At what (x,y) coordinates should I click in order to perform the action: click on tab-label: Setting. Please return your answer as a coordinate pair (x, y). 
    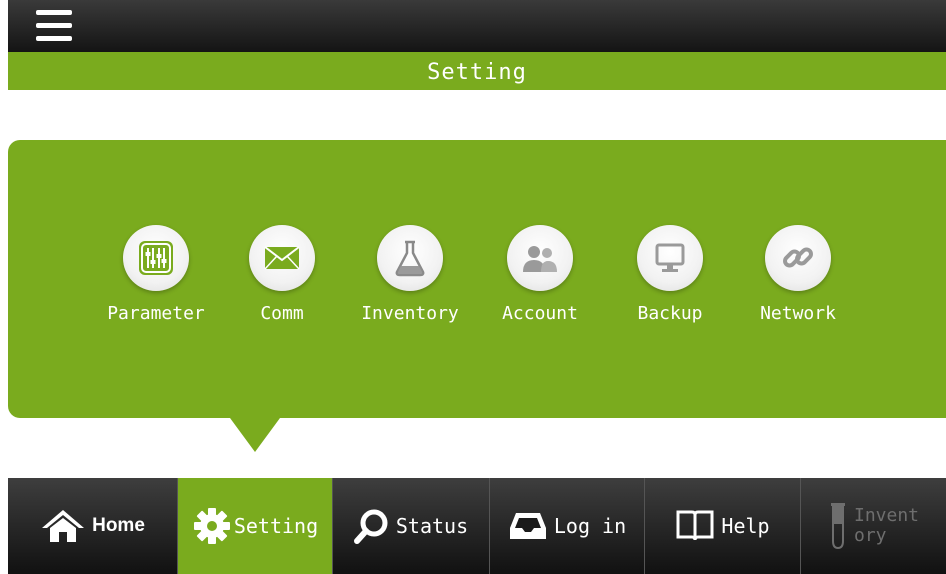
    Looking at the image, I should click on (276, 526).